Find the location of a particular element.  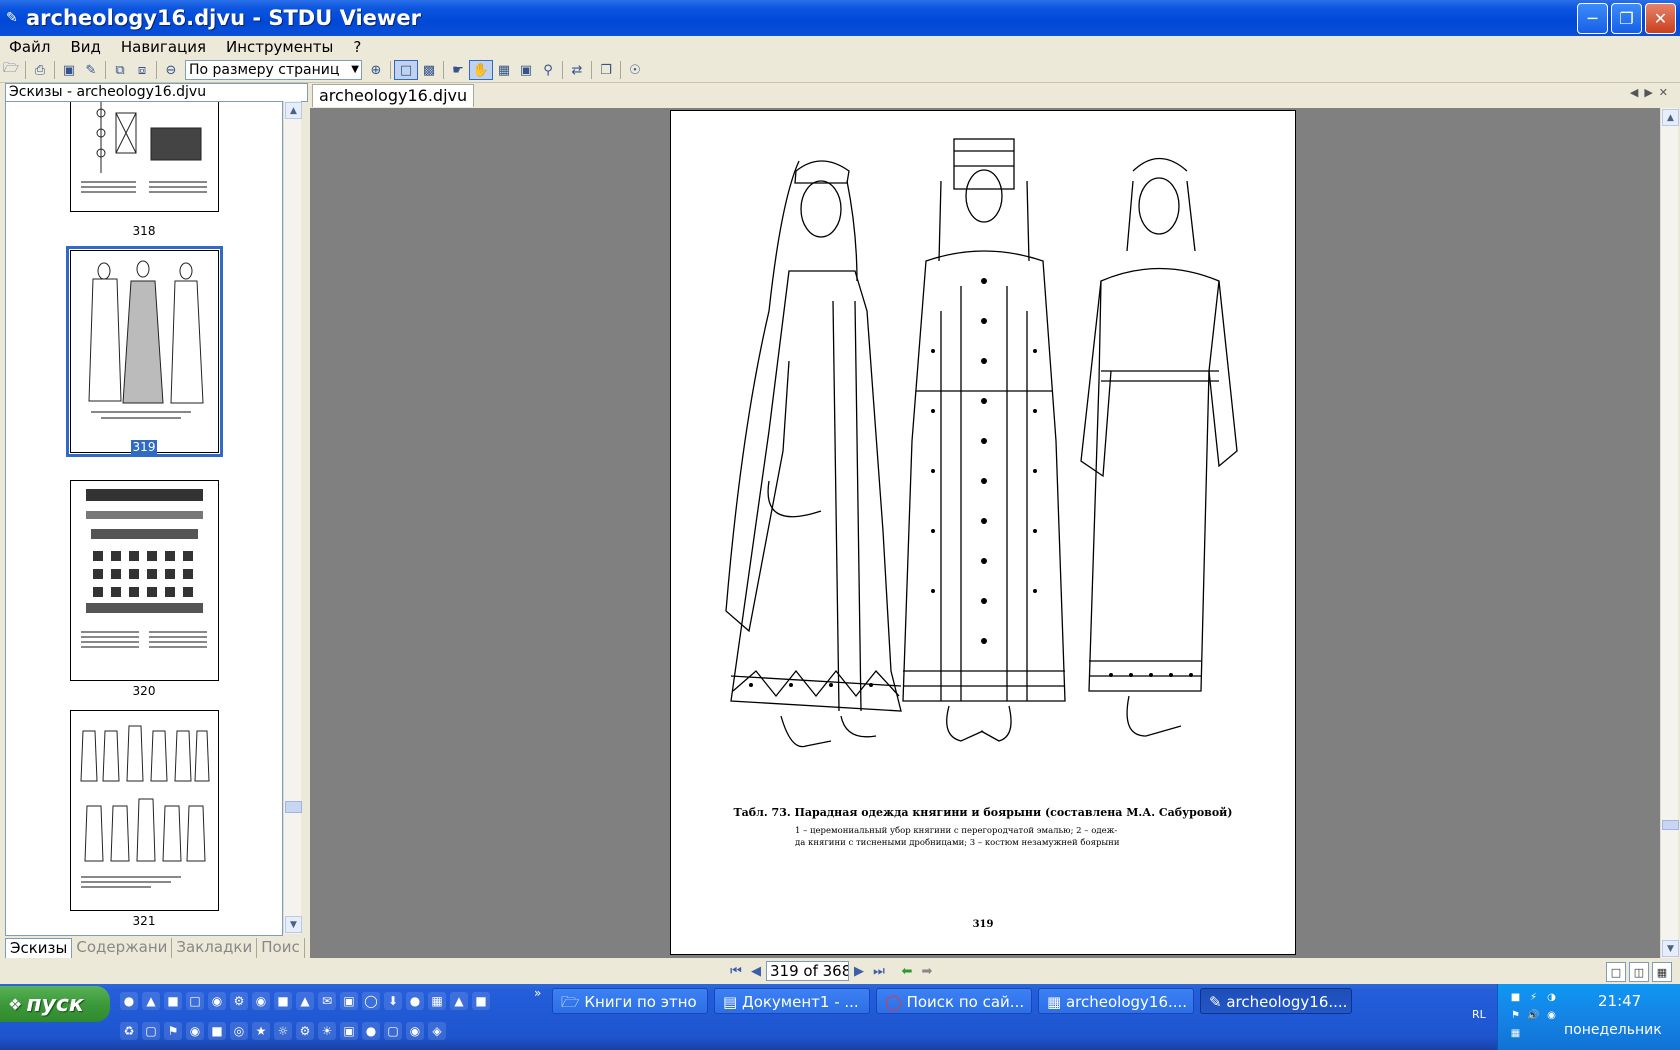

minimize-button: ─ is located at coordinates (1592, 18).